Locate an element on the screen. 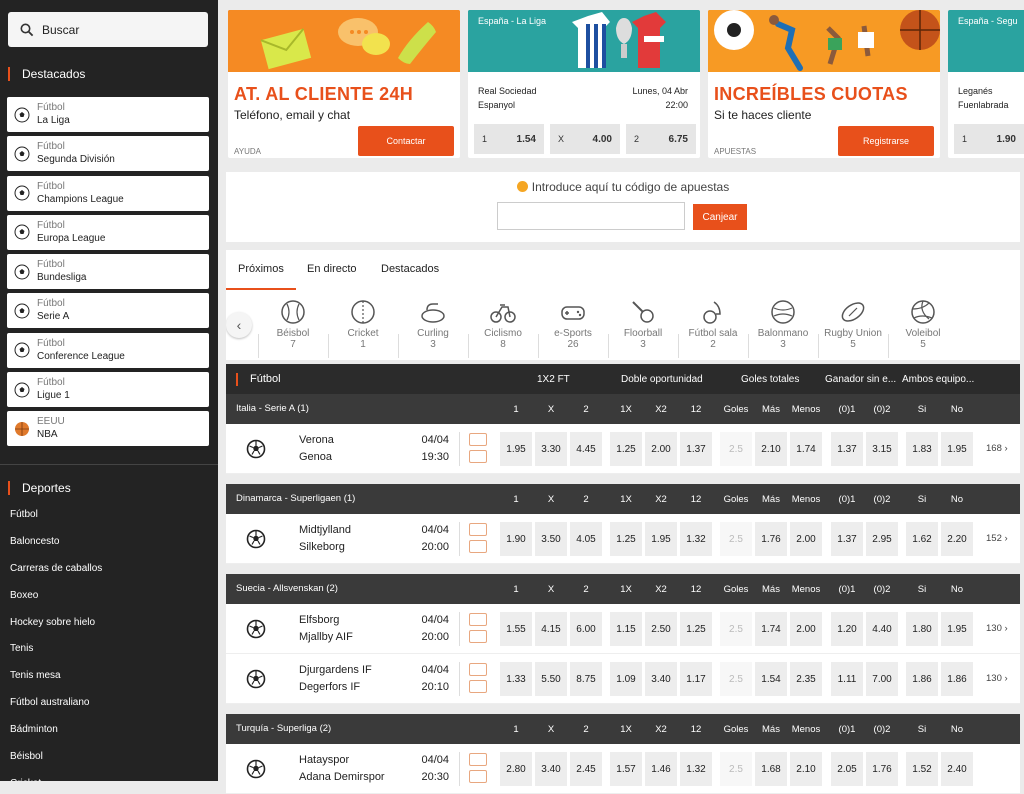 This screenshot has height=794, width=1024. odd-button: 1.76 is located at coordinates (771, 539).